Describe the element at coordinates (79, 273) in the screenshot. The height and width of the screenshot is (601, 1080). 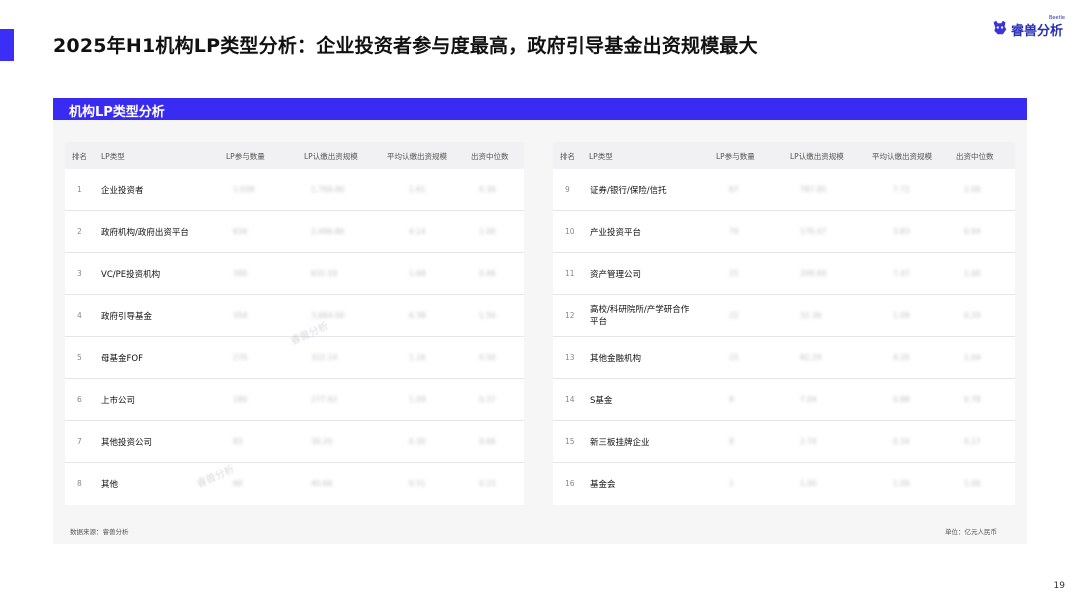
I see `cell-rank: 3` at that location.